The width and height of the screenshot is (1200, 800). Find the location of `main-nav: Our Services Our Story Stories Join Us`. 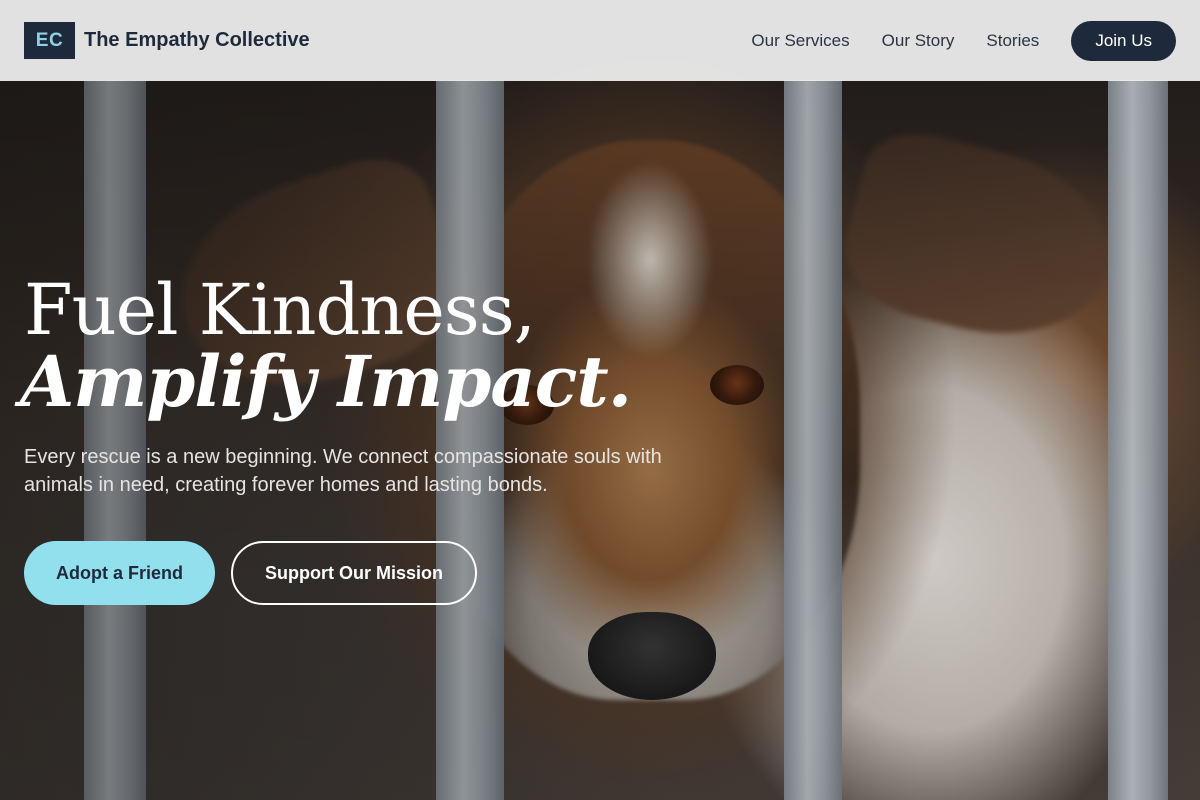

main-nav: Our Services Our Story Stories Join Us is located at coordinates (947, 40).